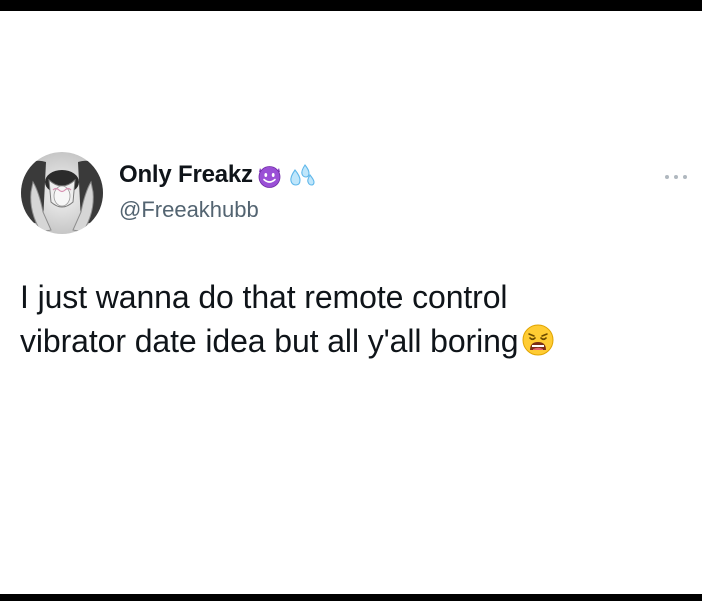 The image size is (702, 601). What do you see at coordinates (264, 297) in the screenshot?
I see `tweet-text-line-1: I just wanna do that remote control` at bounding box center [264, 297].